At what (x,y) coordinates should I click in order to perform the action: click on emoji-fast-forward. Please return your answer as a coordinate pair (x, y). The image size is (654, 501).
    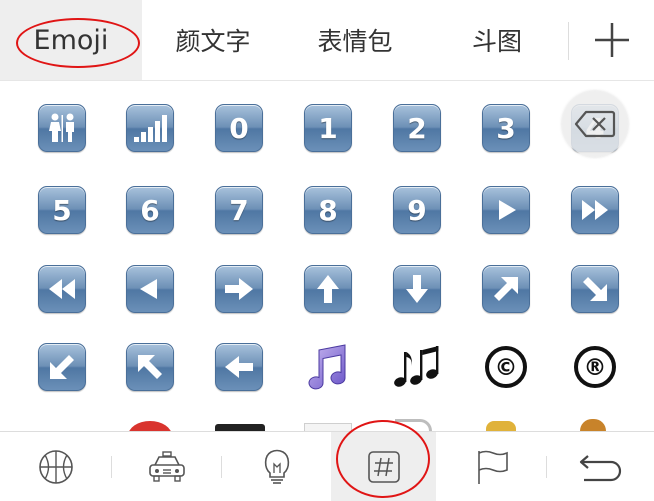
    Looking at the image, I should click on (595, 210).